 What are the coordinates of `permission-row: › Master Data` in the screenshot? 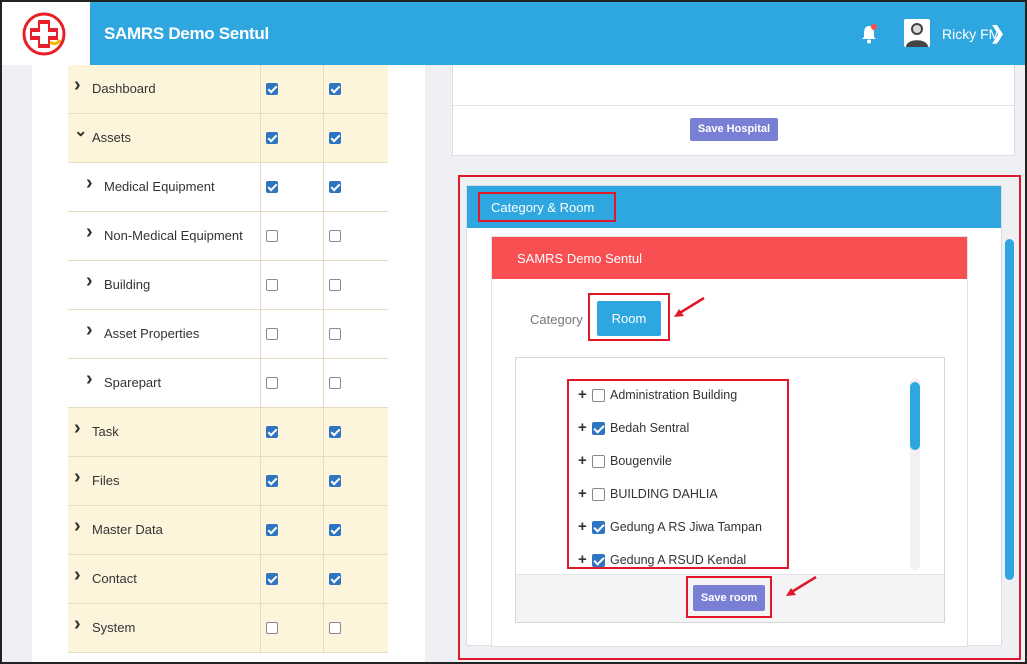 It's located at (228, 530).